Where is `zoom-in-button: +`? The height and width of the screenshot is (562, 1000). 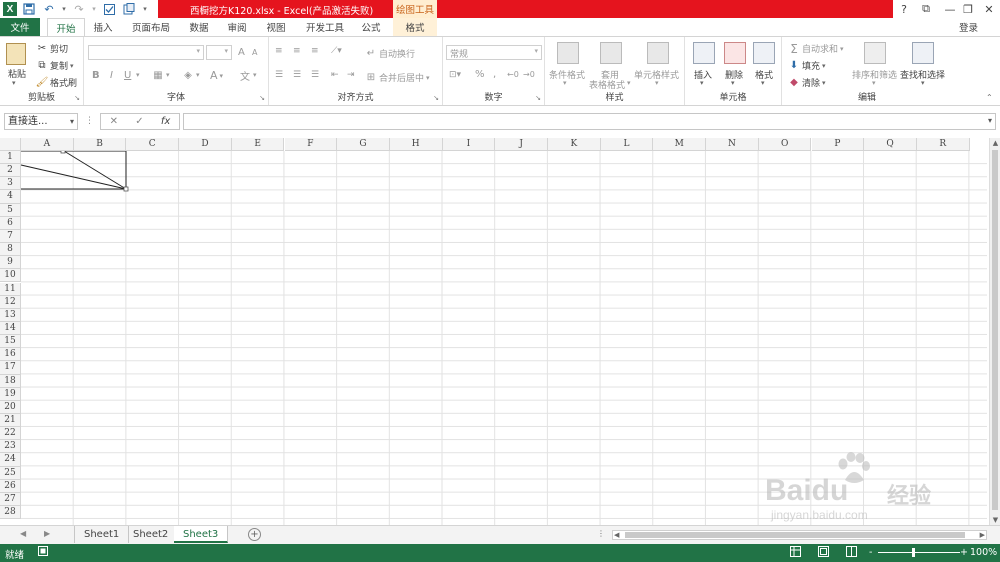 zoom-in-button: + is located at coordinates (964, 552).